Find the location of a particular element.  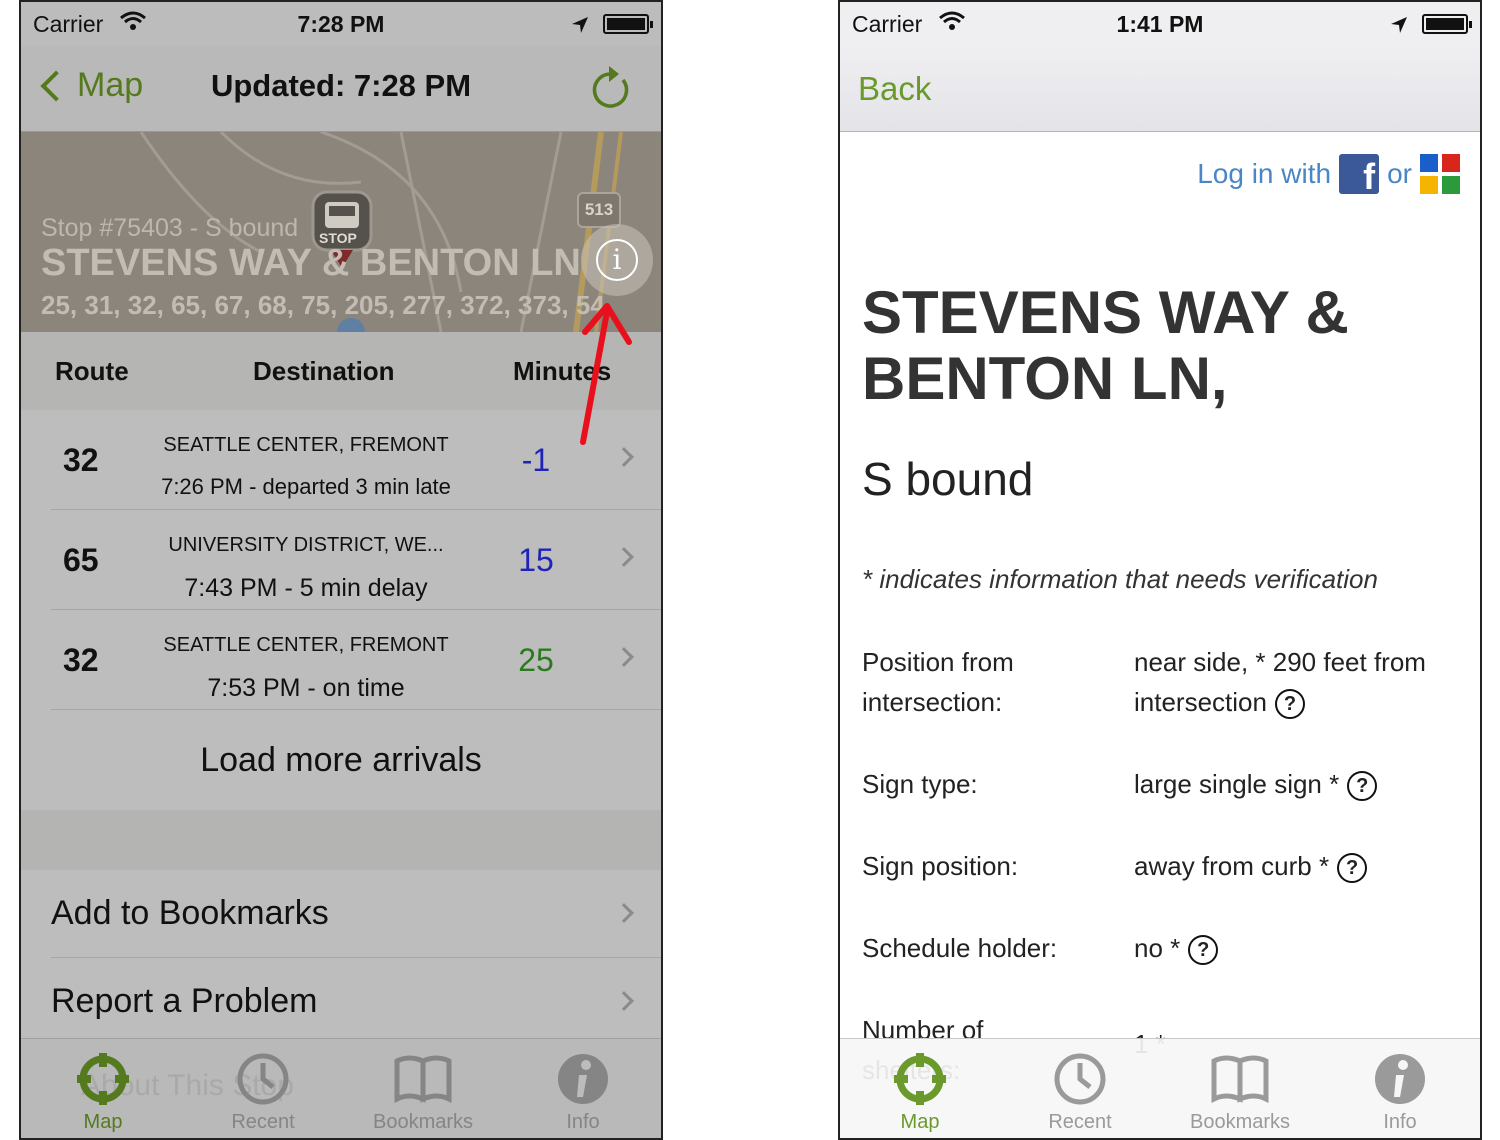

add-to-bookmarks-label: Add to Bookmarks is located at coordinates (190, 913).